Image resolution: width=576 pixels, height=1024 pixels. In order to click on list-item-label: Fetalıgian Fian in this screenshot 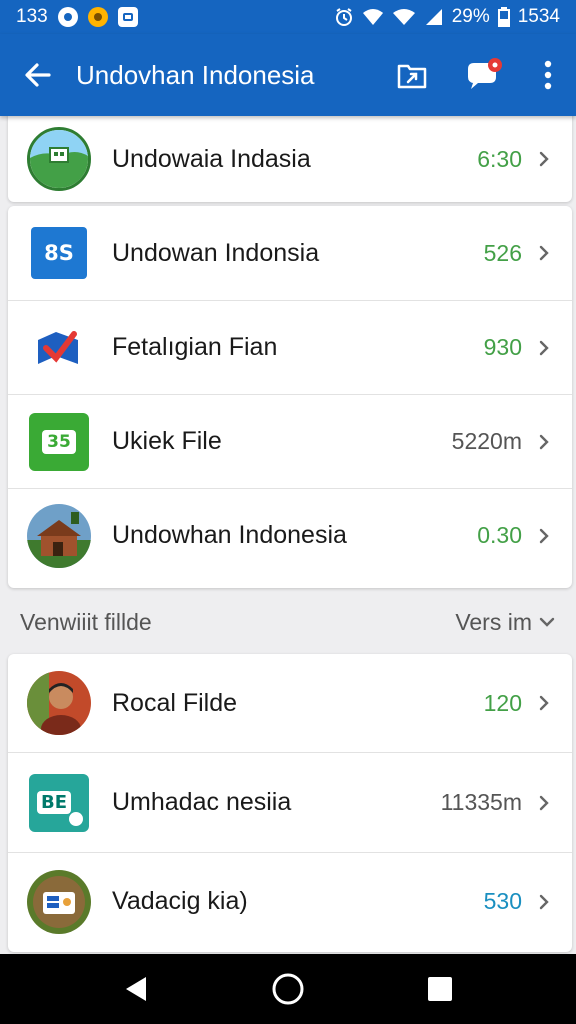, I will do `click(195, 347)`.